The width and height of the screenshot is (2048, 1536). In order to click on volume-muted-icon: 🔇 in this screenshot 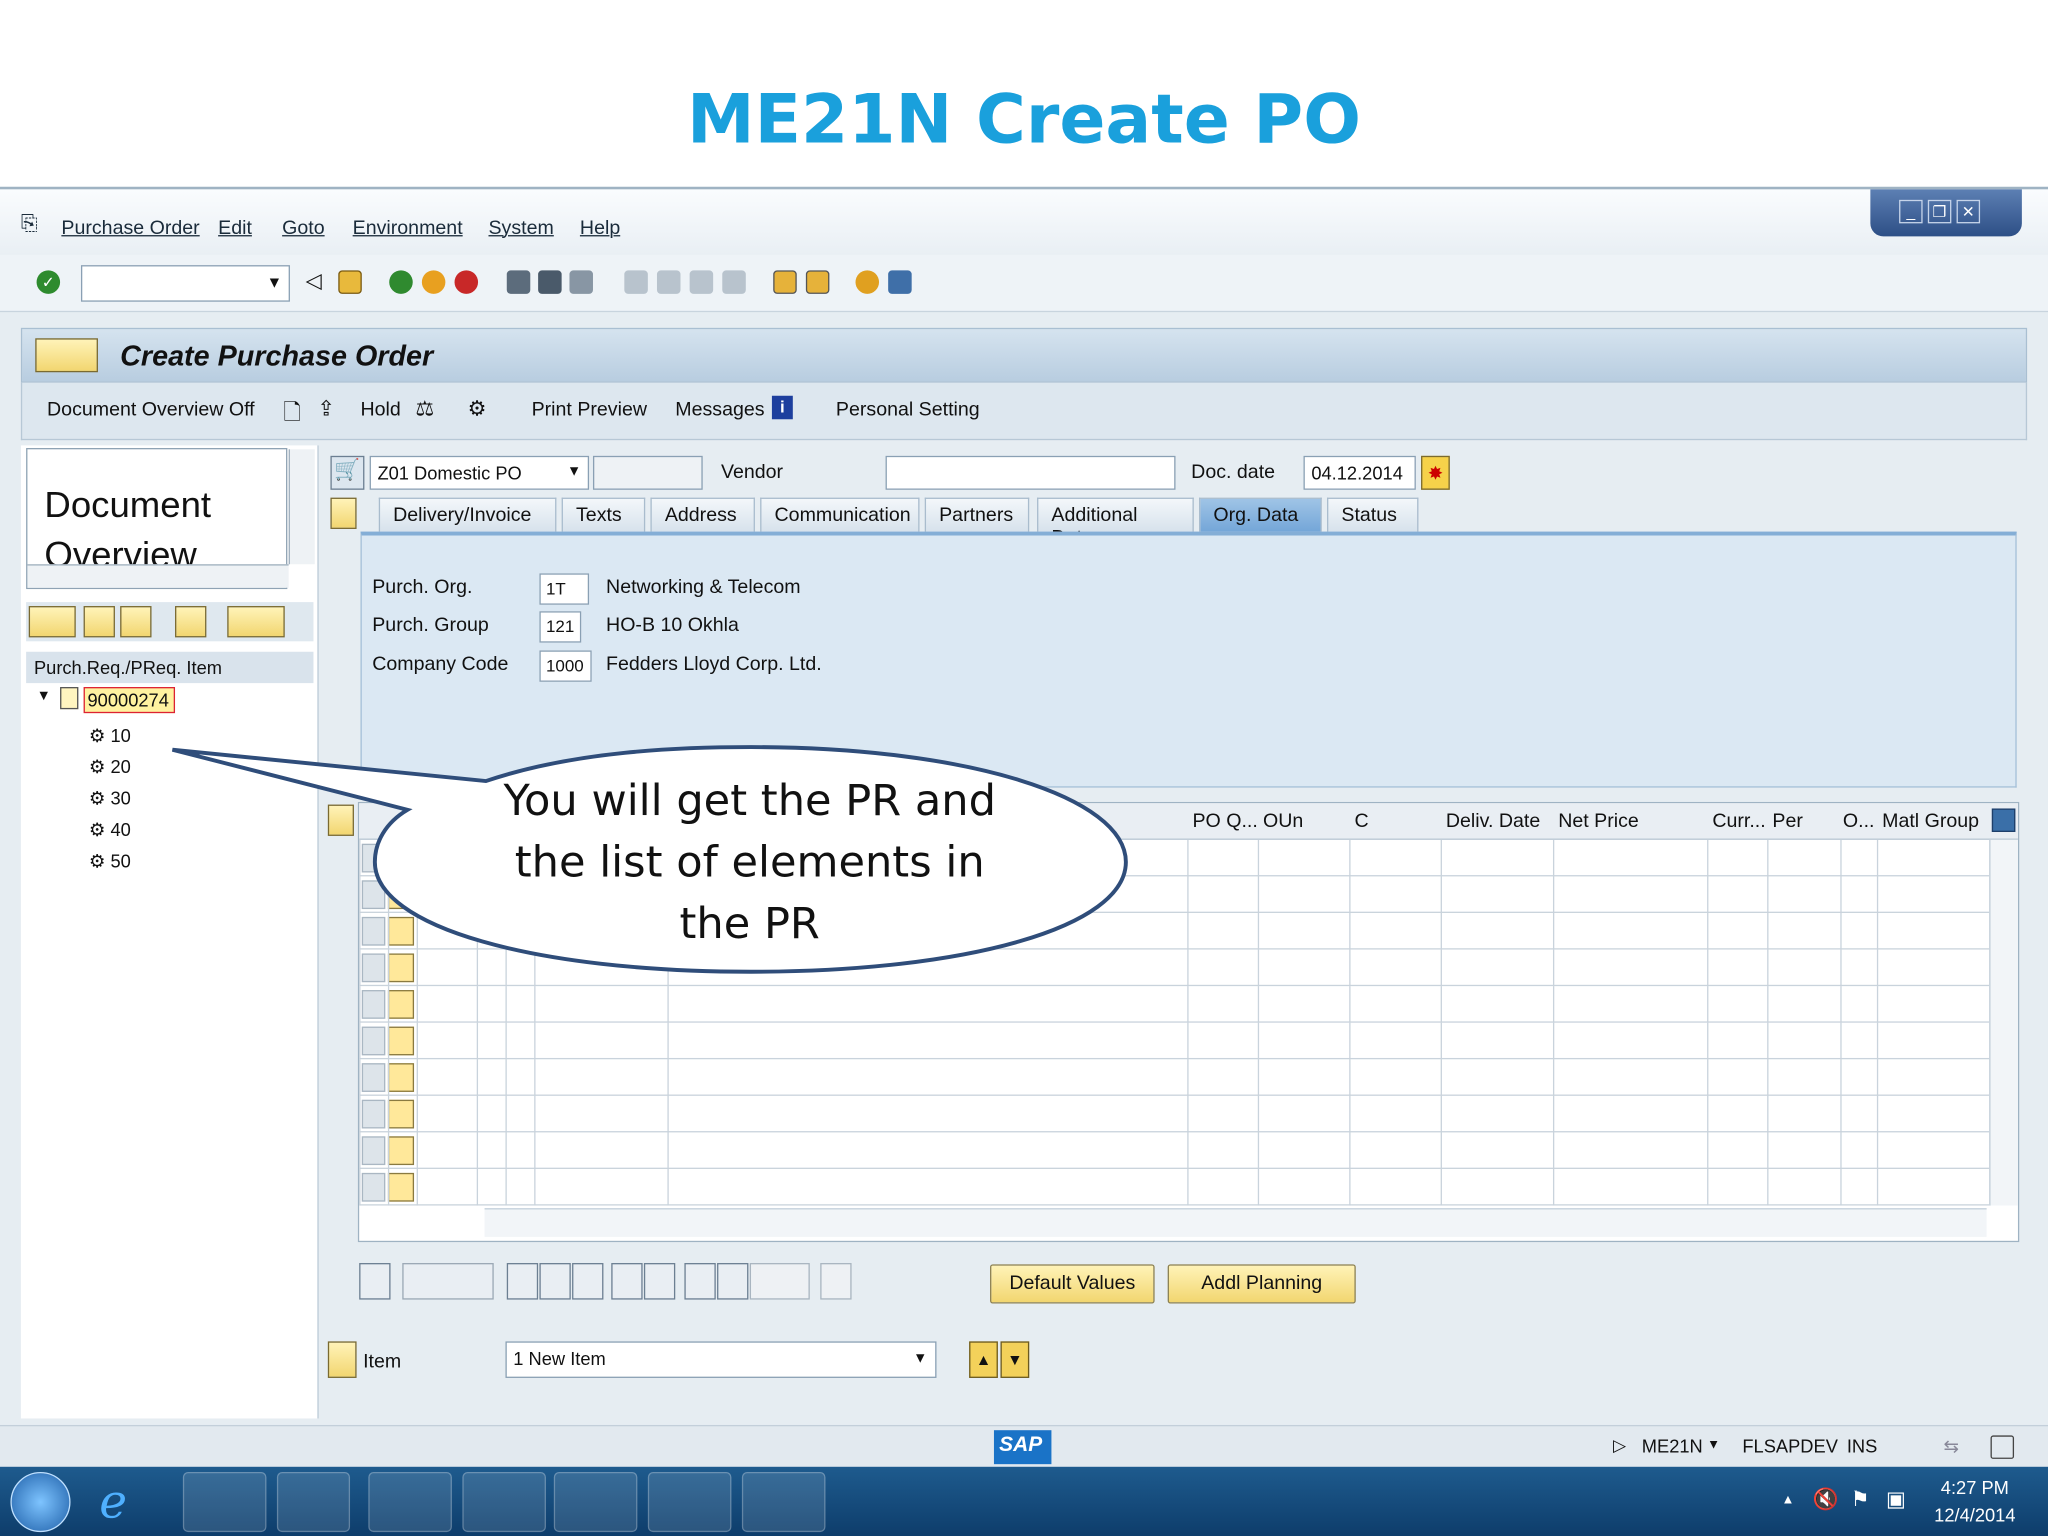, I will do `click(1826, 1499)`.